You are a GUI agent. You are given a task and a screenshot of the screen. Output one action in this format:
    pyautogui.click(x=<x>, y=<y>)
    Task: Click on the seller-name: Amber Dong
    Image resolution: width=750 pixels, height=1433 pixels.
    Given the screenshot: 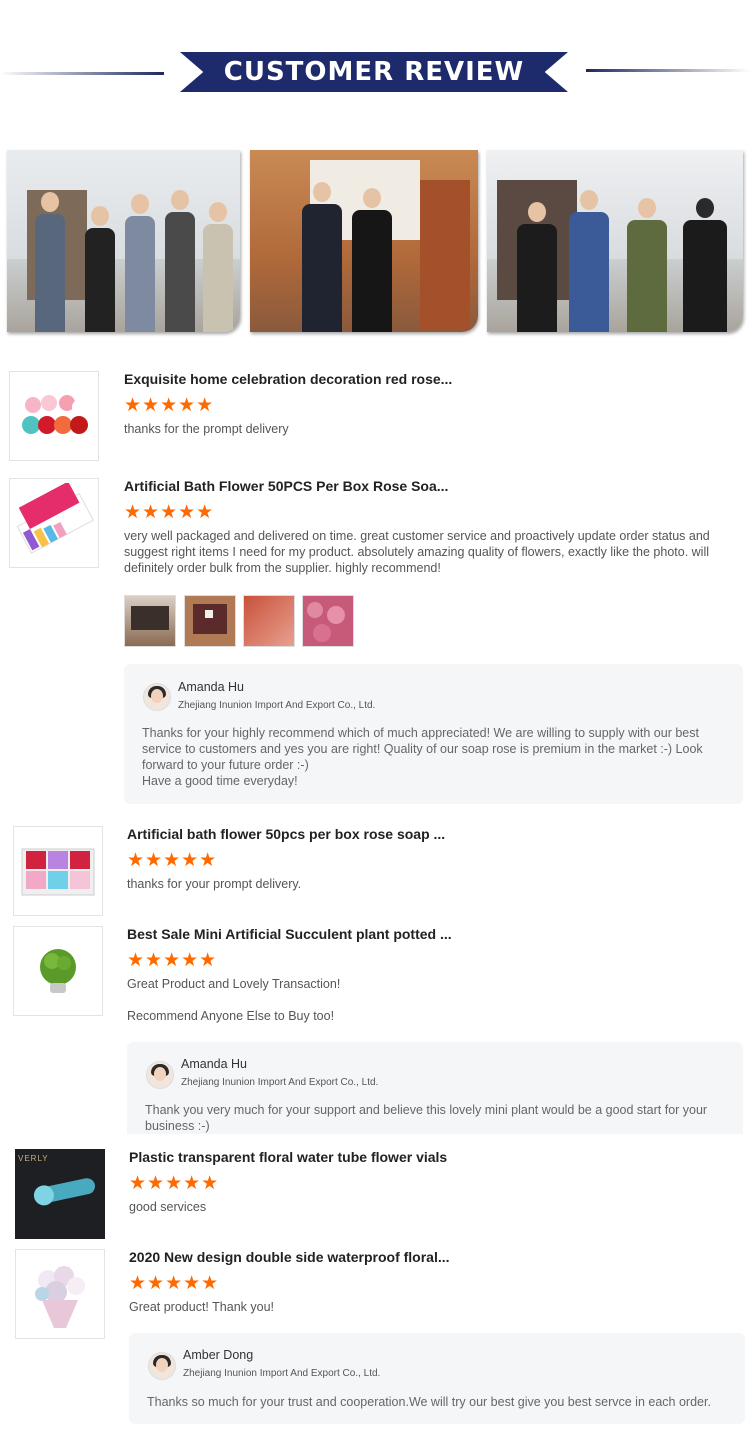 What is the action you would take?
    pyautogui.click(x=218, y=1355)
    